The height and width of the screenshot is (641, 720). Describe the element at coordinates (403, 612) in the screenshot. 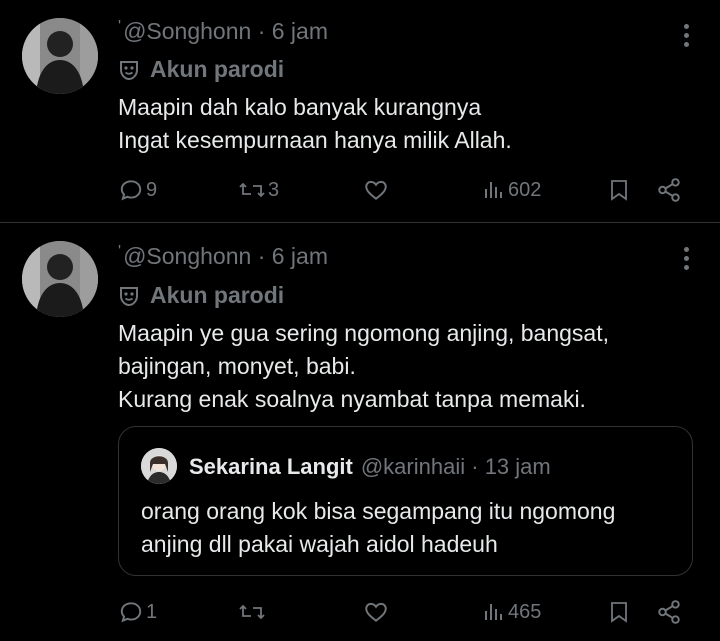

I see `tweet-actions: 1 465` at that location.